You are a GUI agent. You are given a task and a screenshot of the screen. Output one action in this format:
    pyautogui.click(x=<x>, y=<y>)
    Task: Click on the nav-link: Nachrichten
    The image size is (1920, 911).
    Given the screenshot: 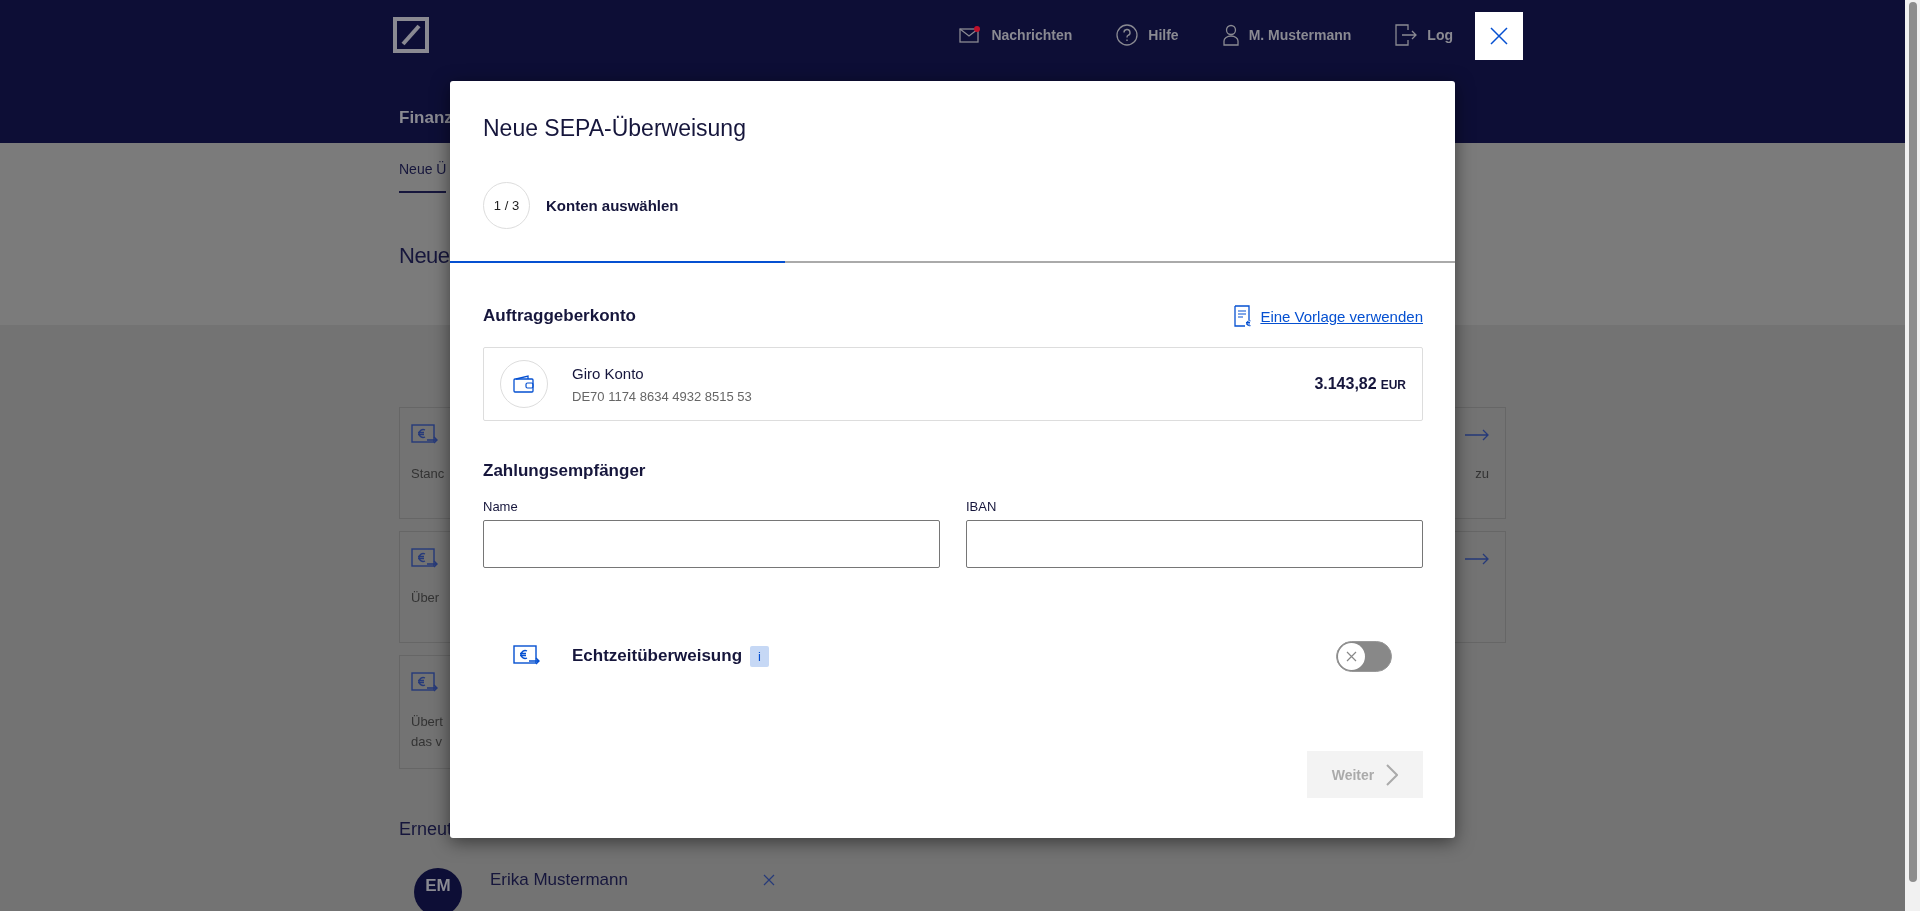 What is the action you would take?
    pyautogui.click(x=1016, y=35)
    